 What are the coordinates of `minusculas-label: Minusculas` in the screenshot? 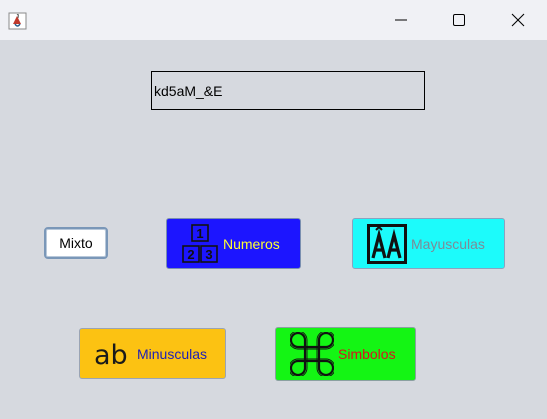 It's located at (172, 353).